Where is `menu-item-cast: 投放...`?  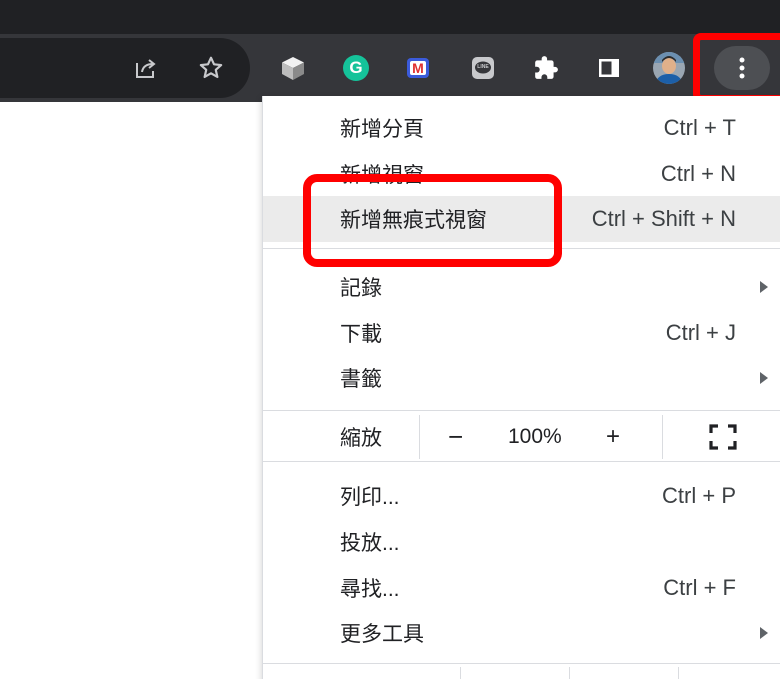 menu-item-cast: 投放... is located at coordinates (521, 542).